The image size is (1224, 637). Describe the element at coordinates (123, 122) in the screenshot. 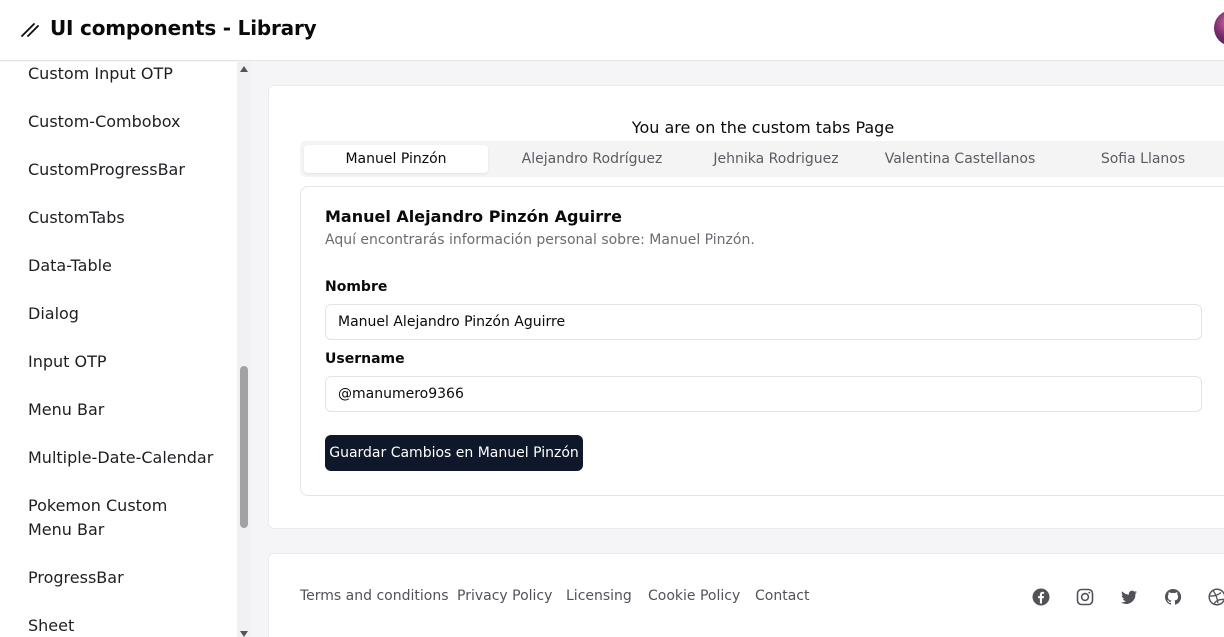

I see `sidebar-item-custom-combobox: Custom-Combobox` at that location.